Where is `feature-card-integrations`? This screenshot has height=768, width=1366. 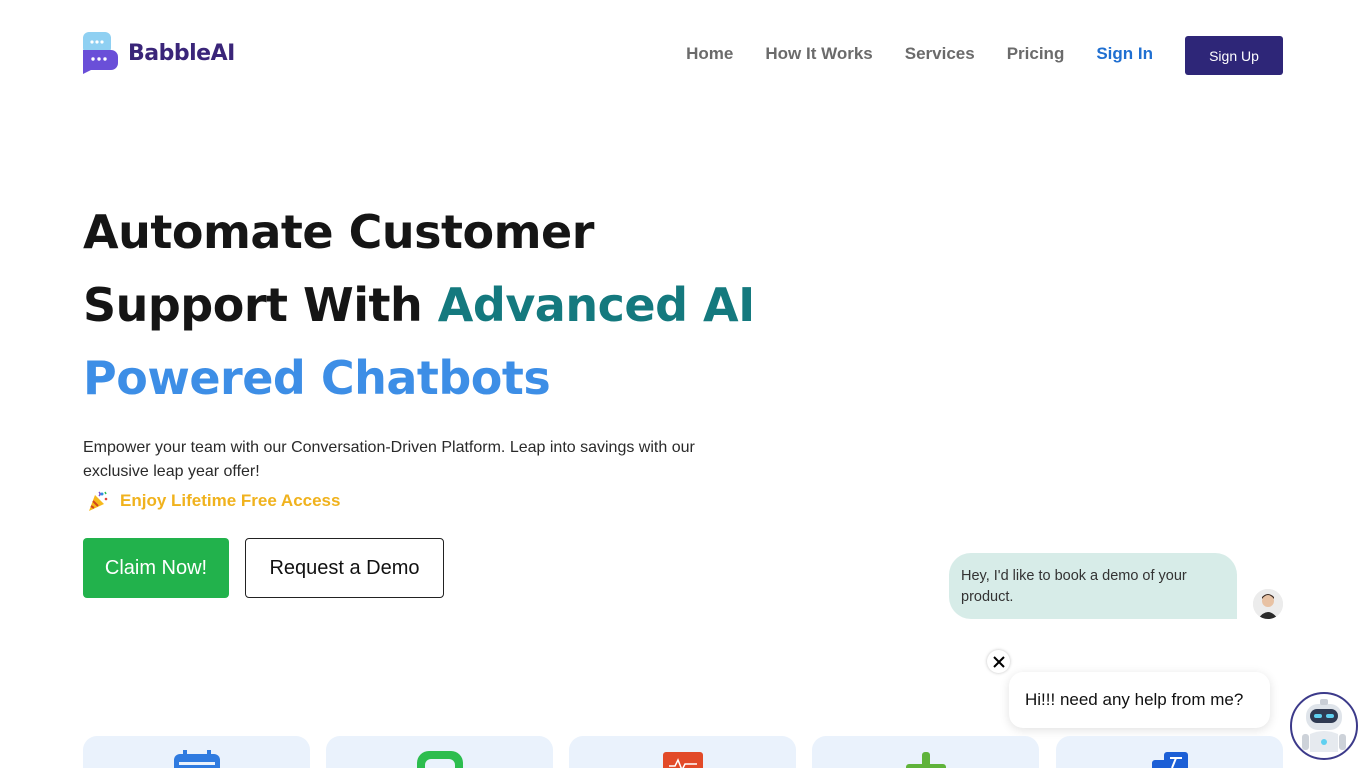
feature-card-integrations is located at coordinates (925, 752).